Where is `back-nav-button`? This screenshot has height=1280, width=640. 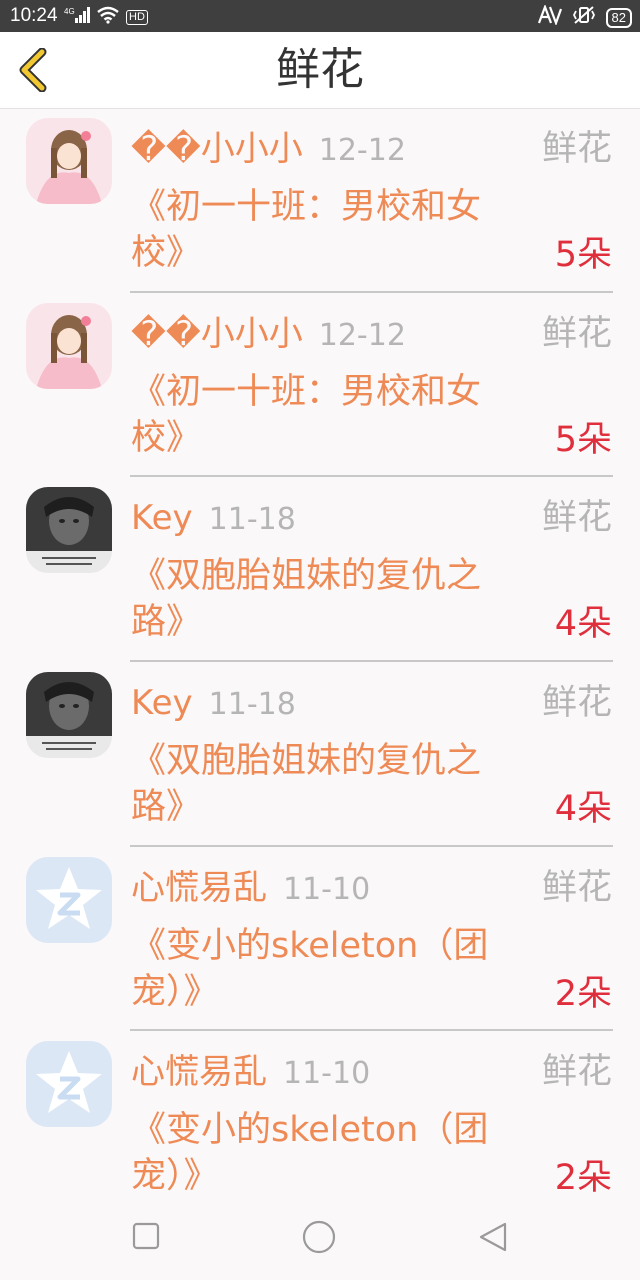 back-nav-button is located at coordinates (493, 1239).